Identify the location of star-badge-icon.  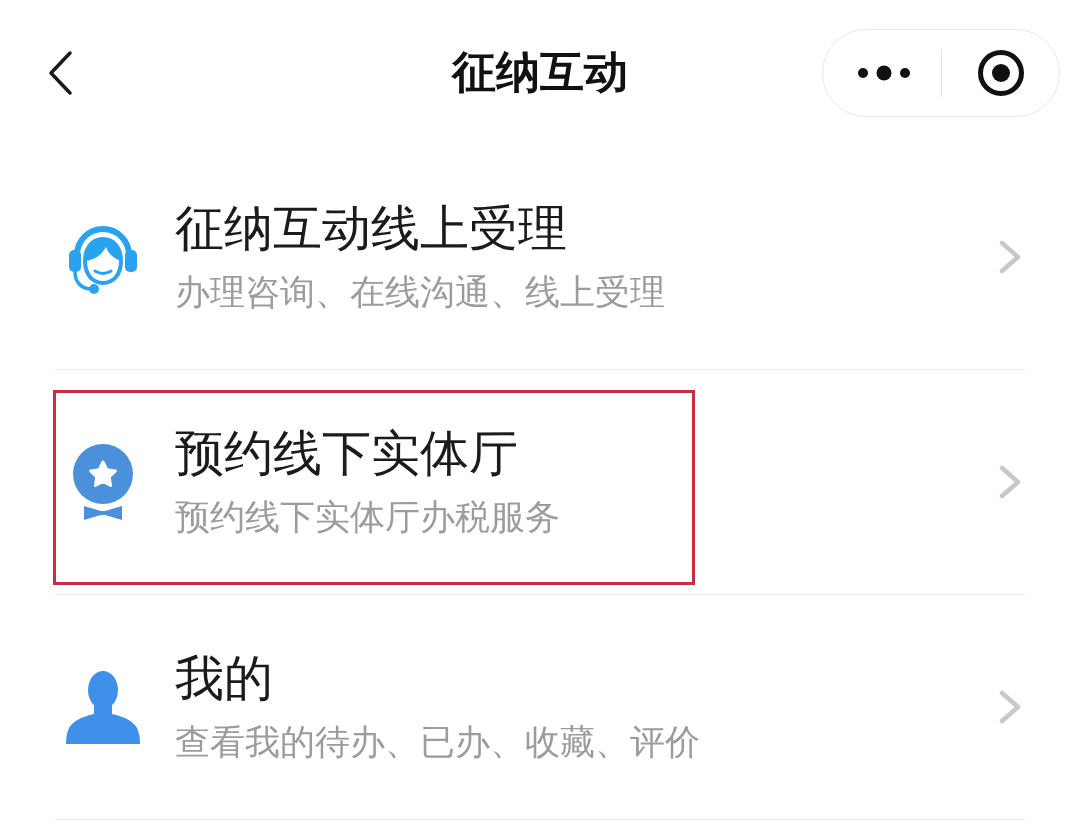
(103, 482).